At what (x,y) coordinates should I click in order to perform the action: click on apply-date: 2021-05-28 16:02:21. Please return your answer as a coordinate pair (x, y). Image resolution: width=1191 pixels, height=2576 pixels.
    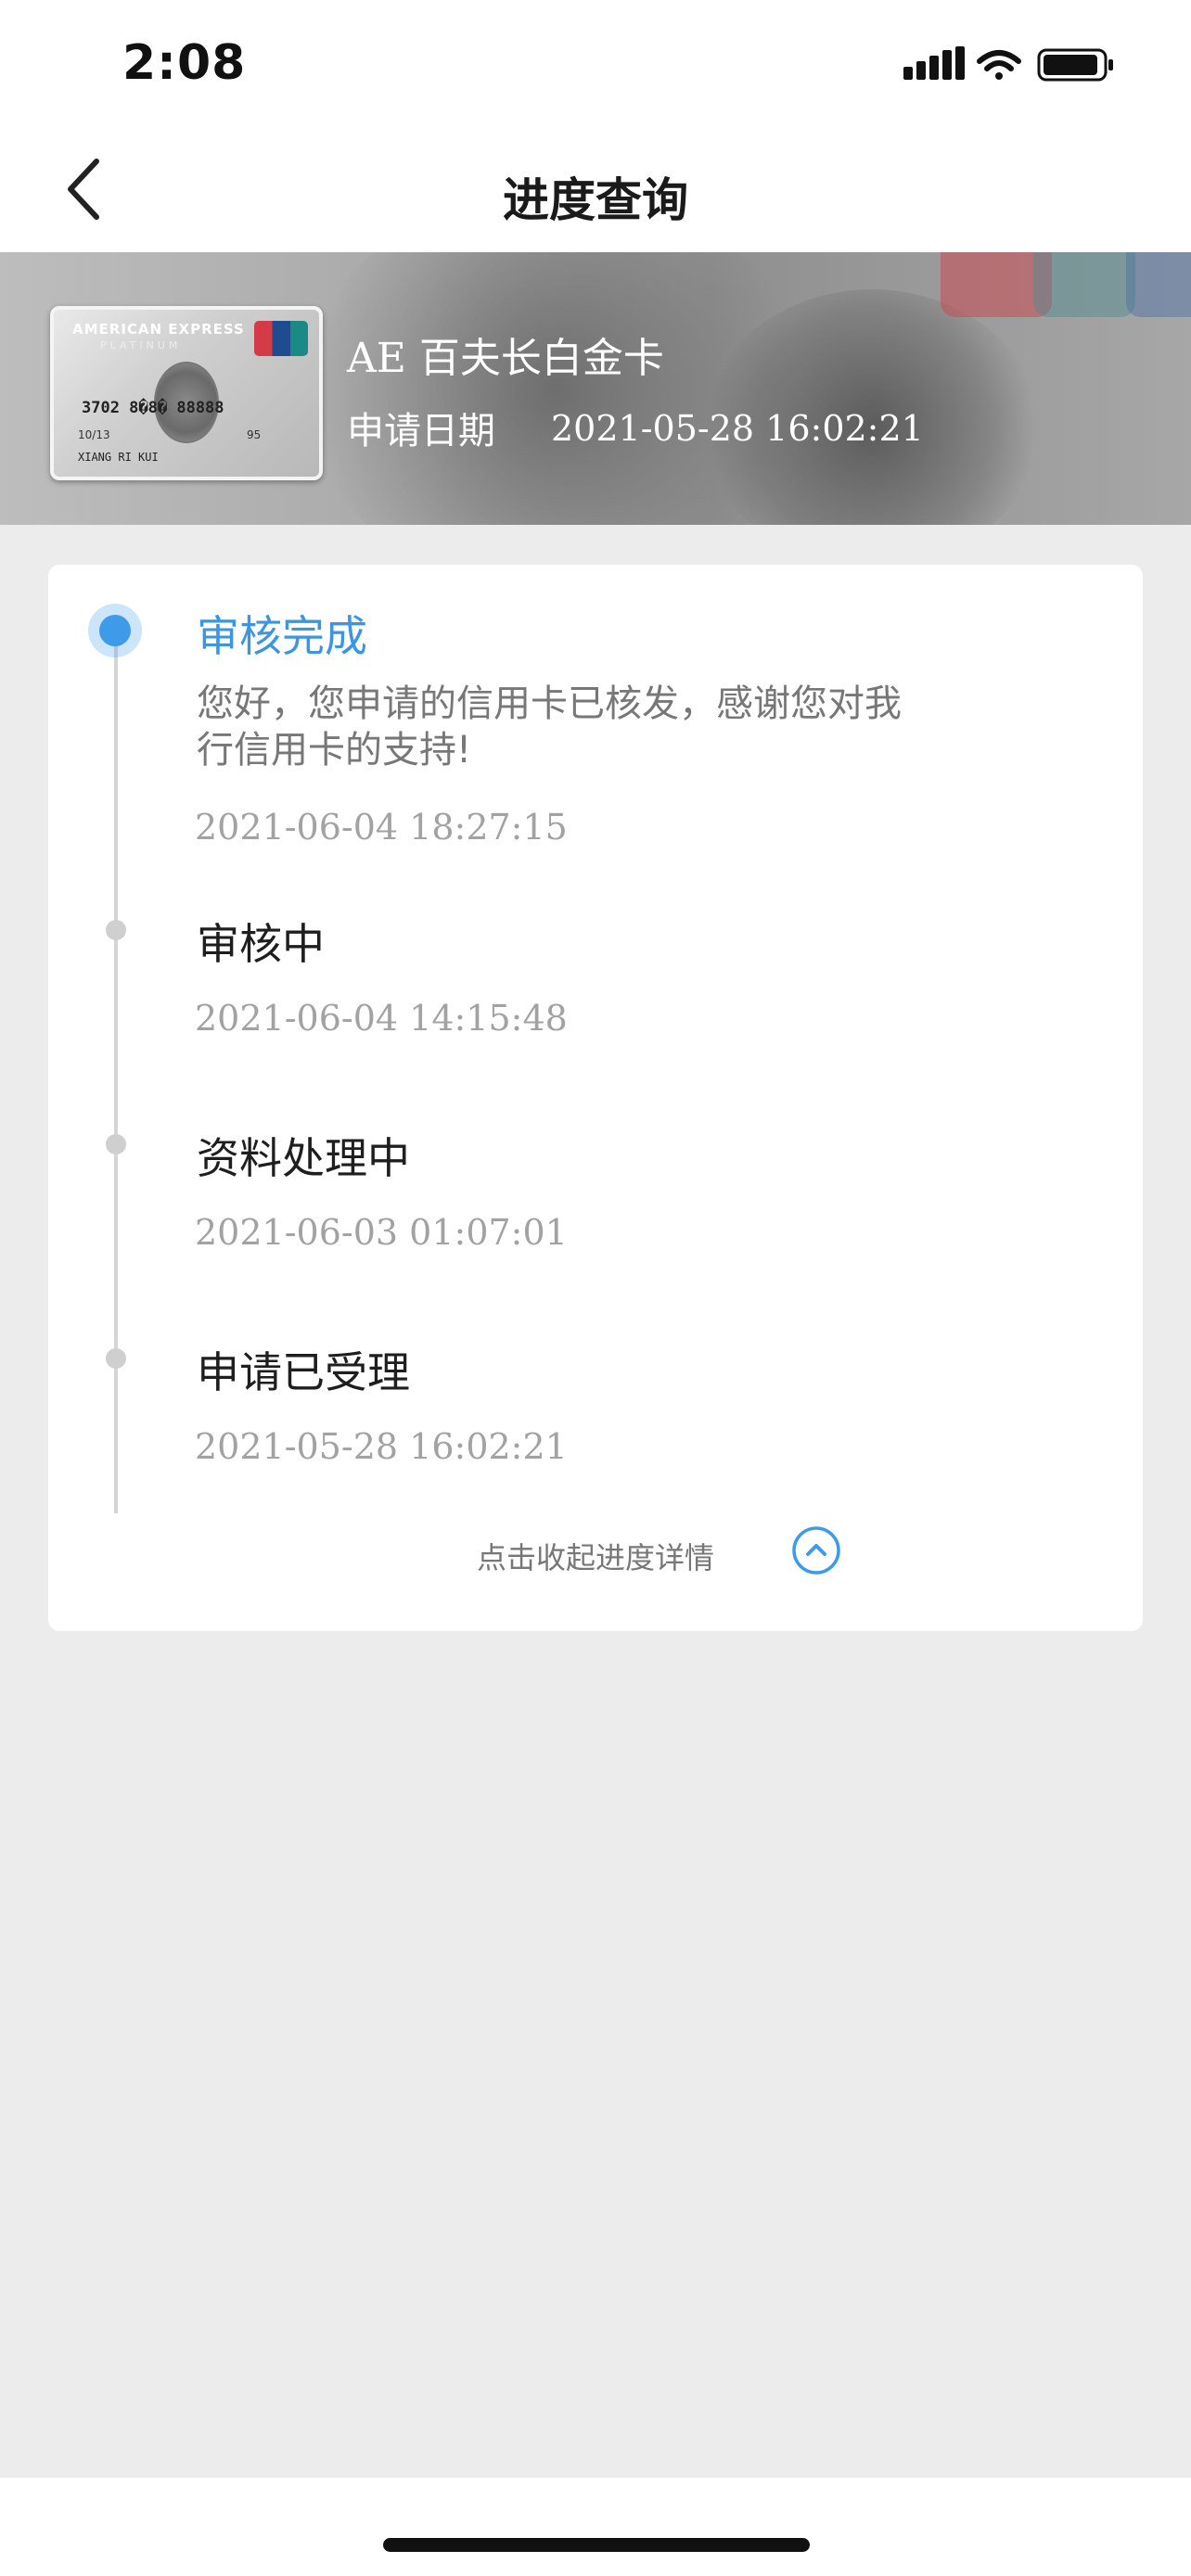
    Looking at the image, I should click on (738, 428).